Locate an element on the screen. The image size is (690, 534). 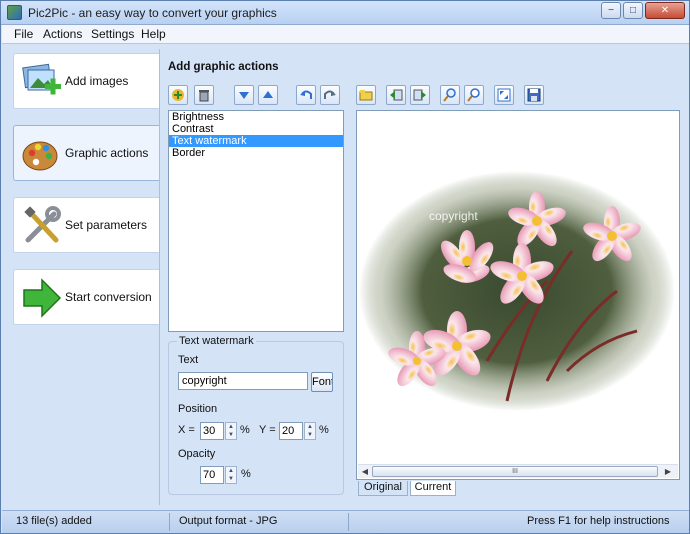
x-position-input: 30 is located at coordinates (212, 431).